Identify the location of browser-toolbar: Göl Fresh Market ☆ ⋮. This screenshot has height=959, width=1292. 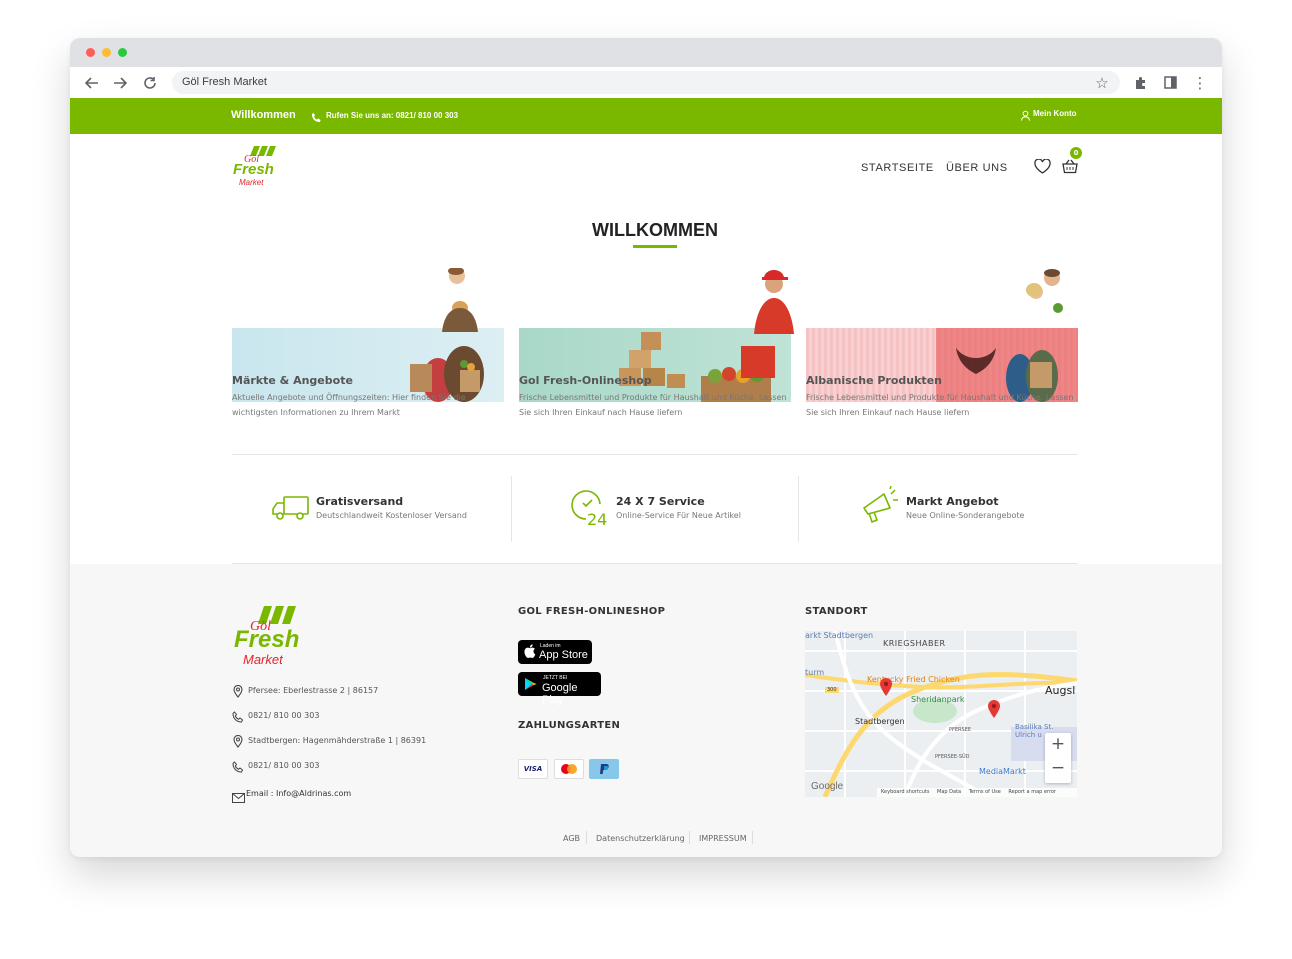
(646, 83).